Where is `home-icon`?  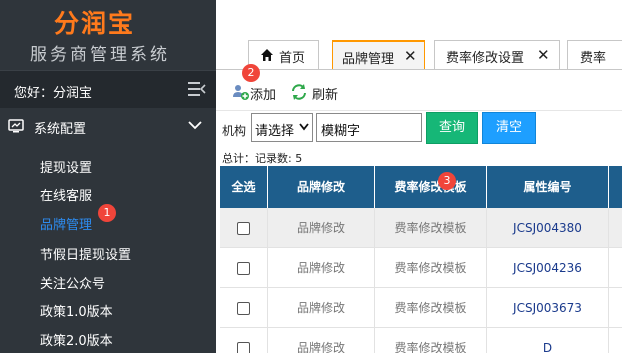 home-icon is located at coordinates (267, 55).